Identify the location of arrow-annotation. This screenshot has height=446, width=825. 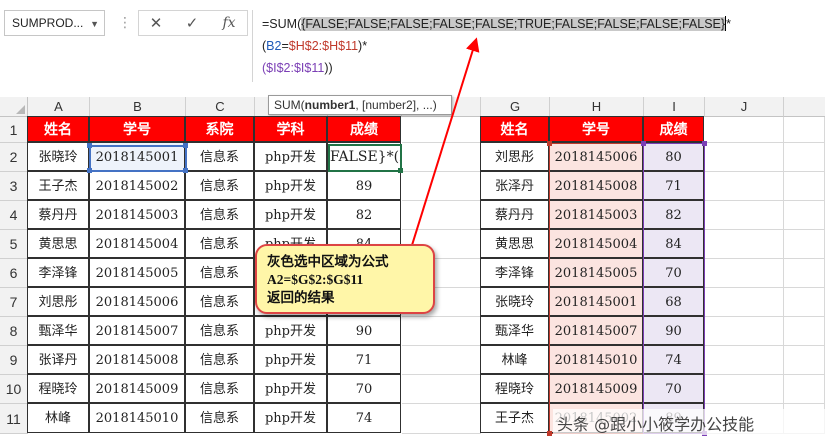
(443, 148).